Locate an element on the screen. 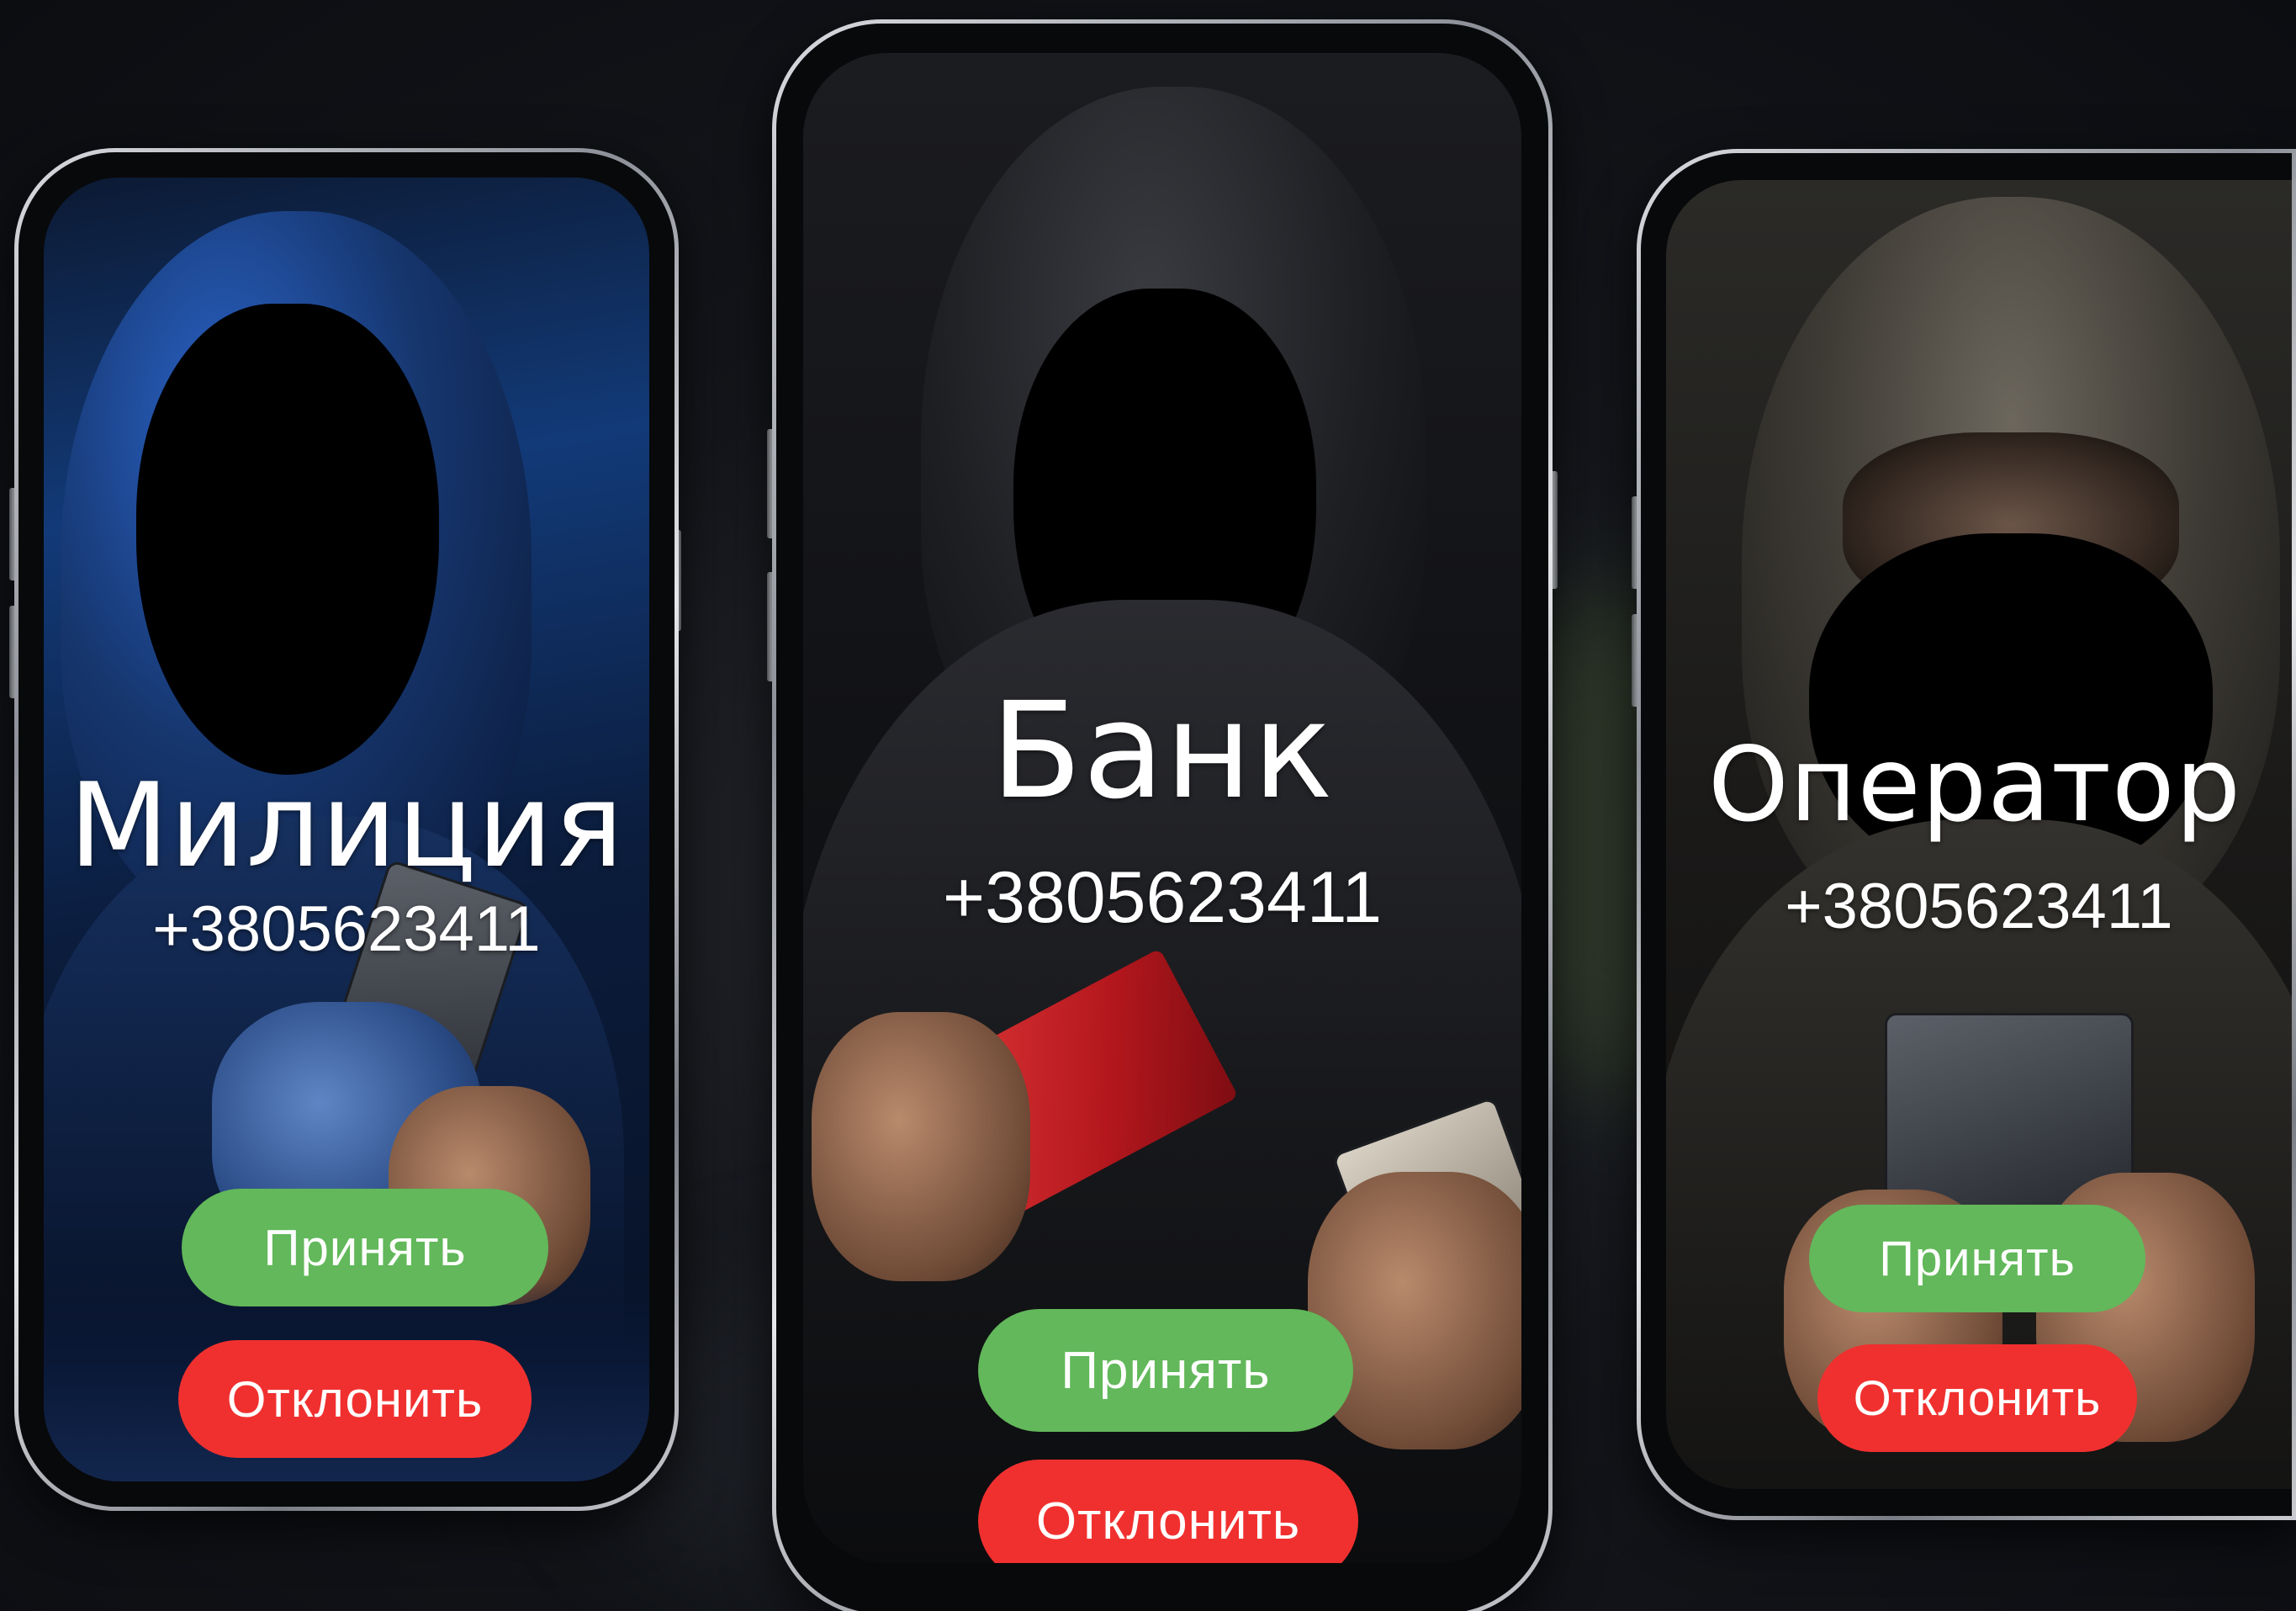 This screenshot has height=1611, width=2296. caller-name: Милиция is located at coordinates (346, 825).